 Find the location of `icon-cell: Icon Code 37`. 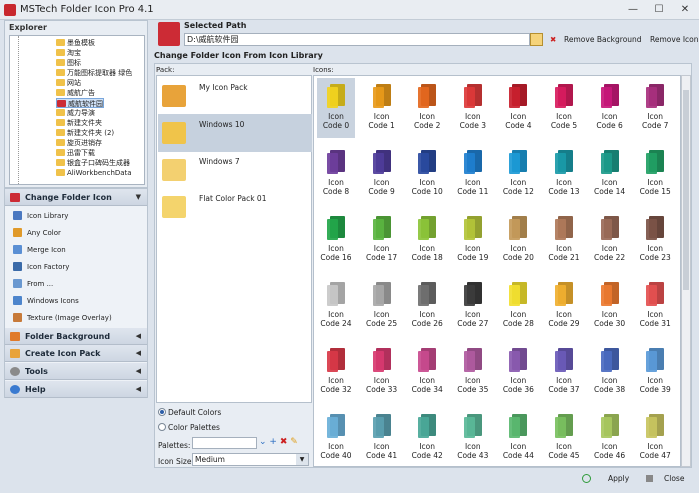

icon-cell: Icon Code 37 is located at coordinates (564, 372).